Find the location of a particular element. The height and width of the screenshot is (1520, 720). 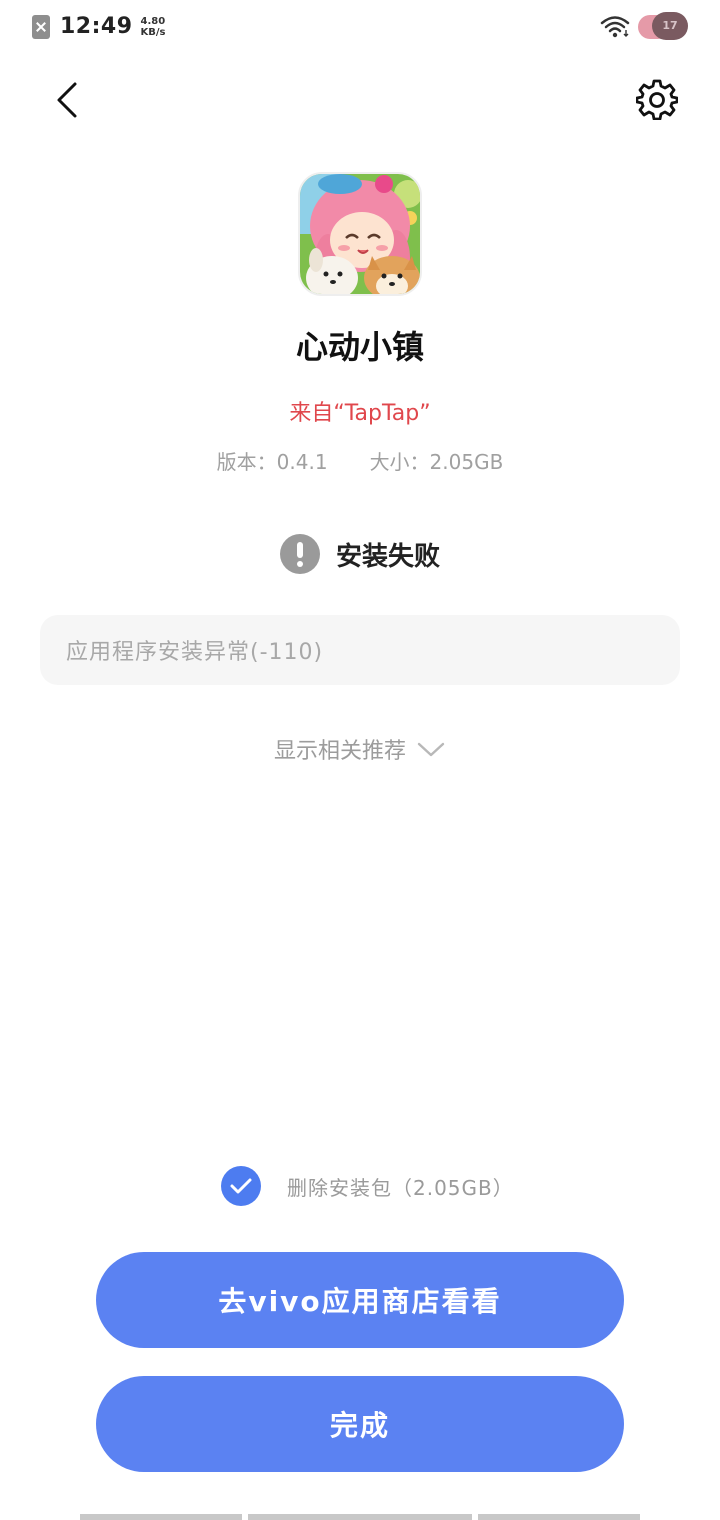

delete-package-label: 删除安装包（2.05GB） is located at coordinates (400, 1187).